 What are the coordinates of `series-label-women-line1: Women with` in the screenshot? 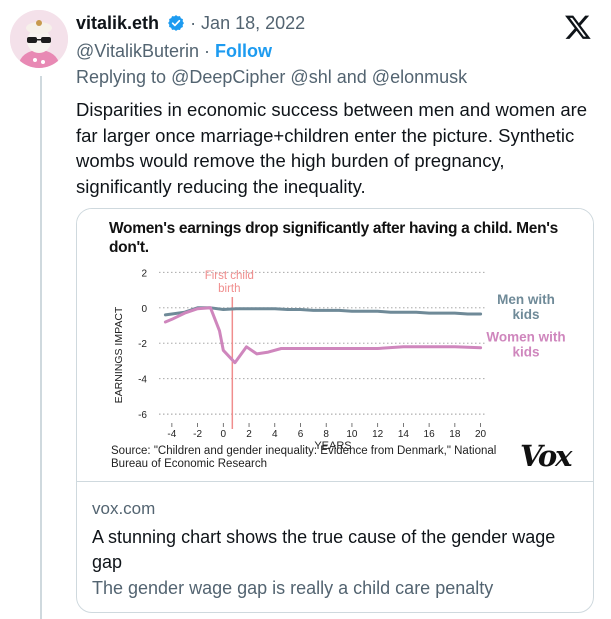 It's located at (525, 336).